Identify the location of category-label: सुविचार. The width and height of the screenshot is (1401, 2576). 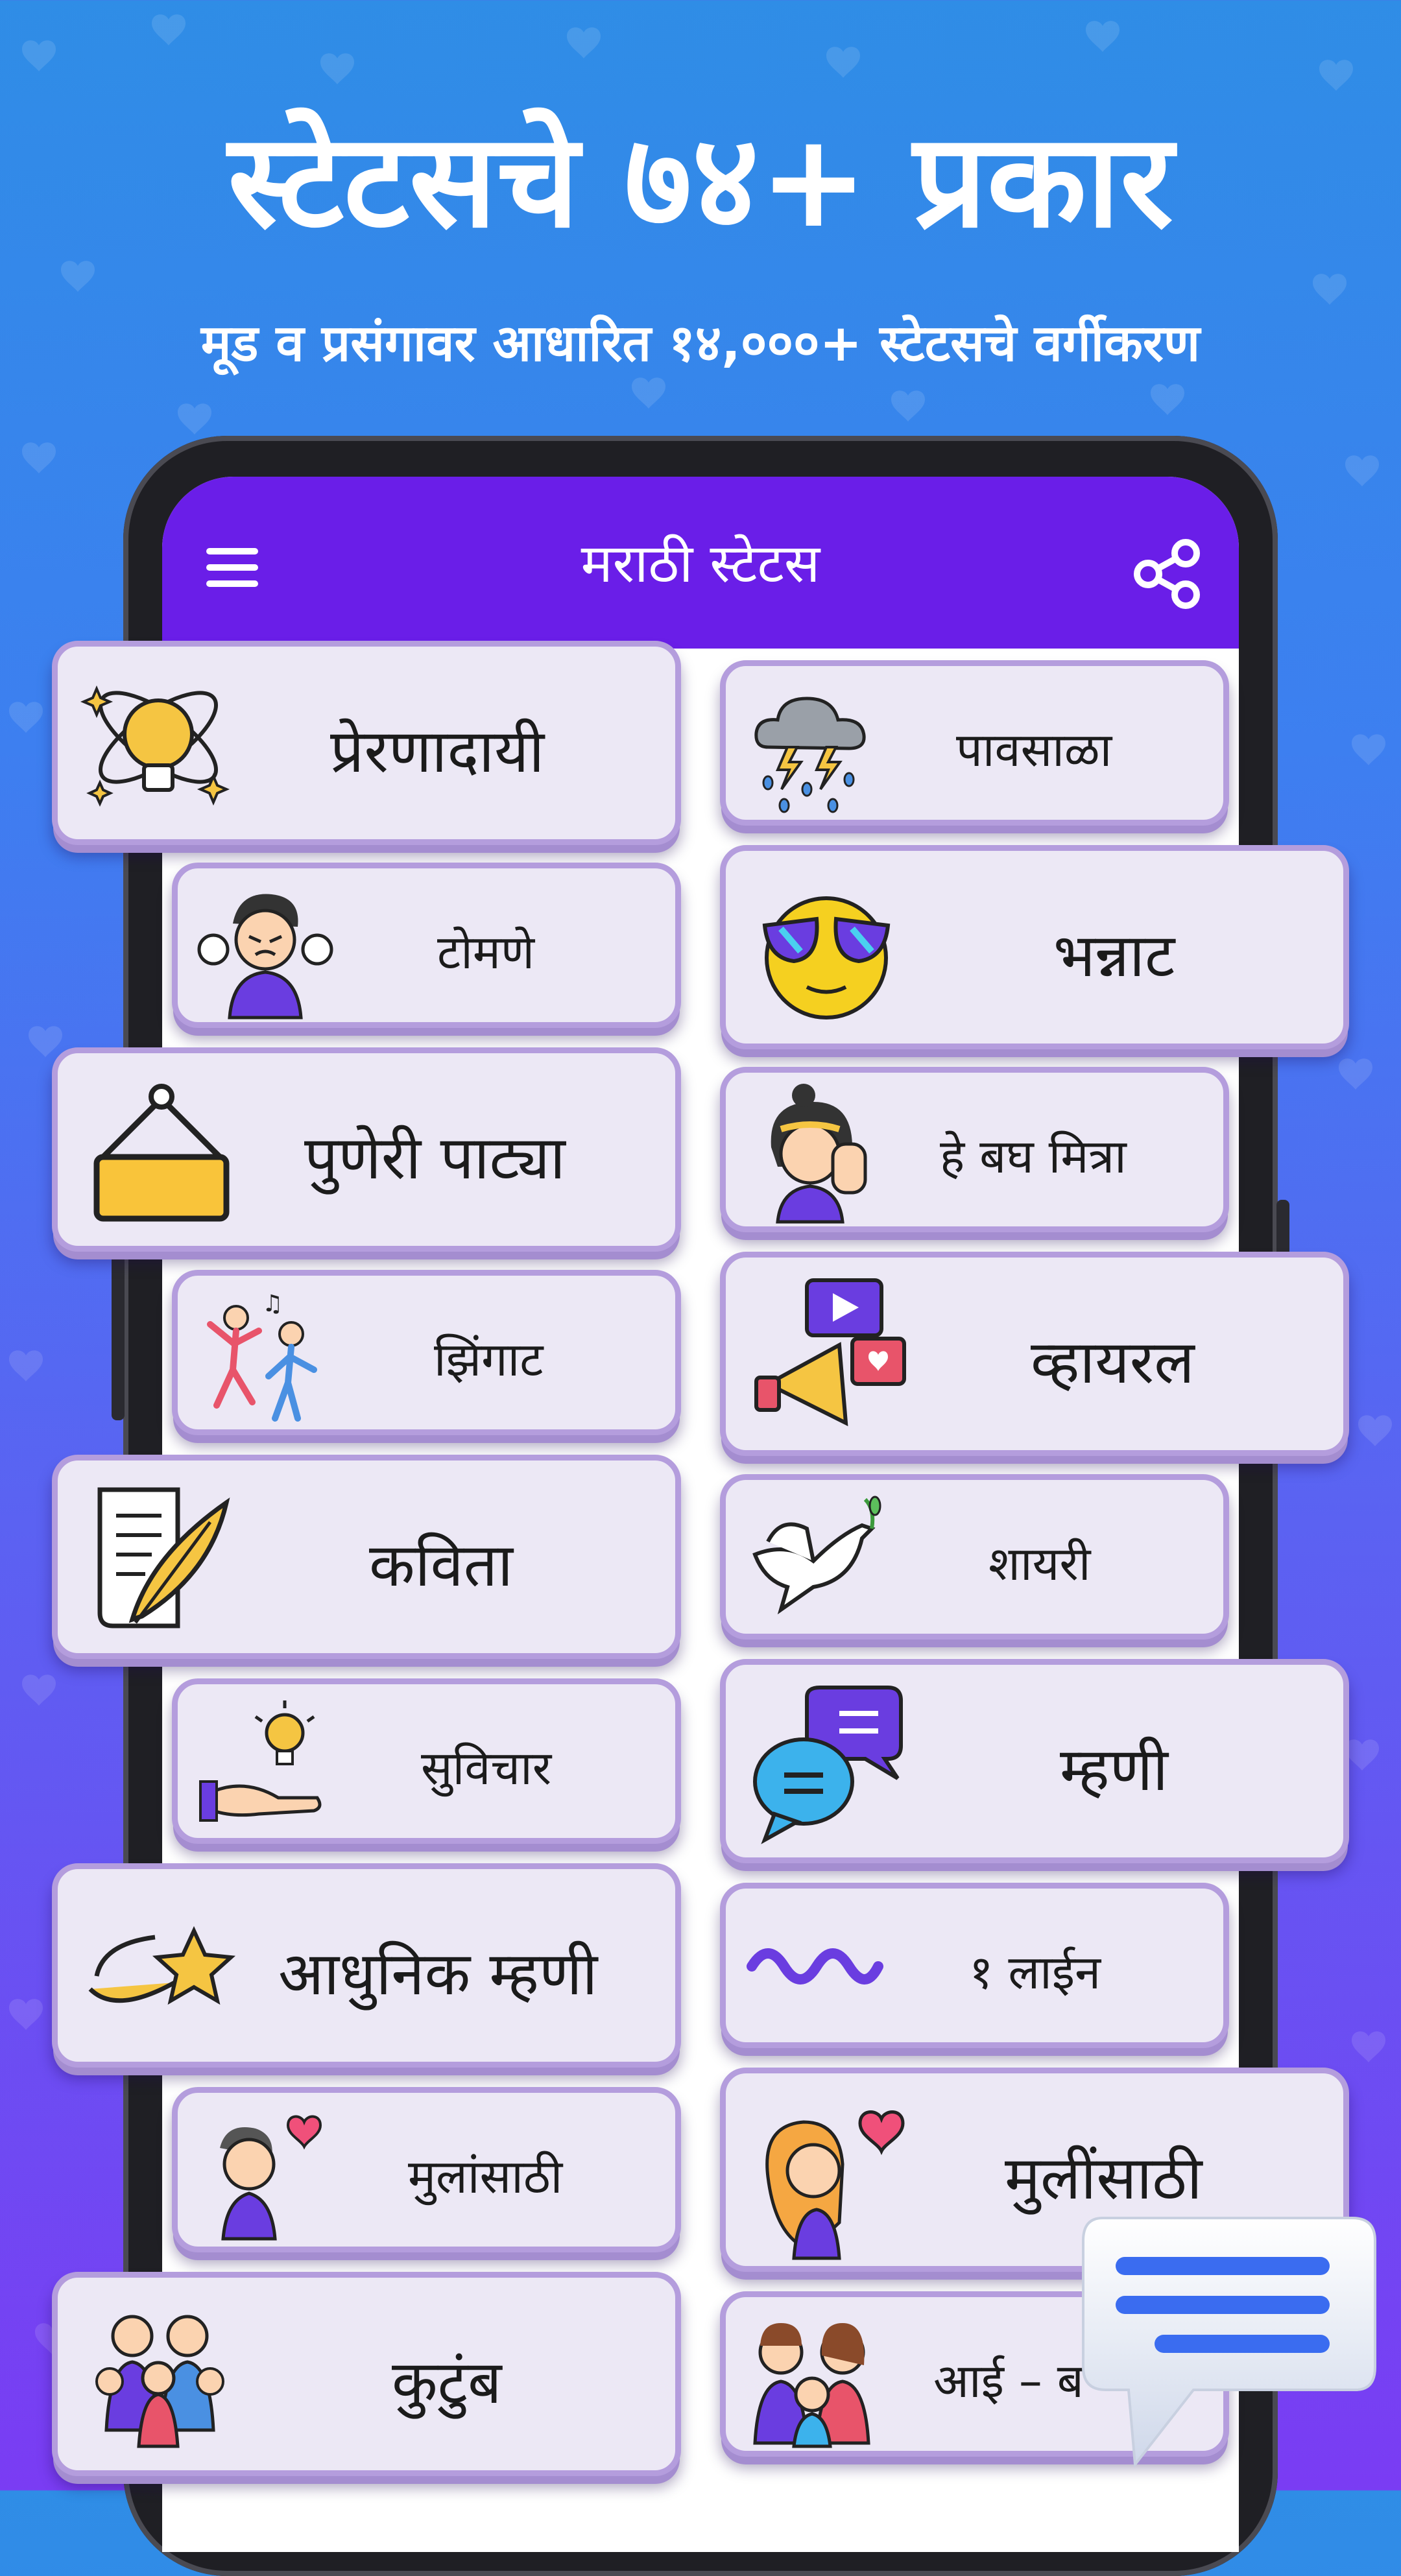
(487, 1768).